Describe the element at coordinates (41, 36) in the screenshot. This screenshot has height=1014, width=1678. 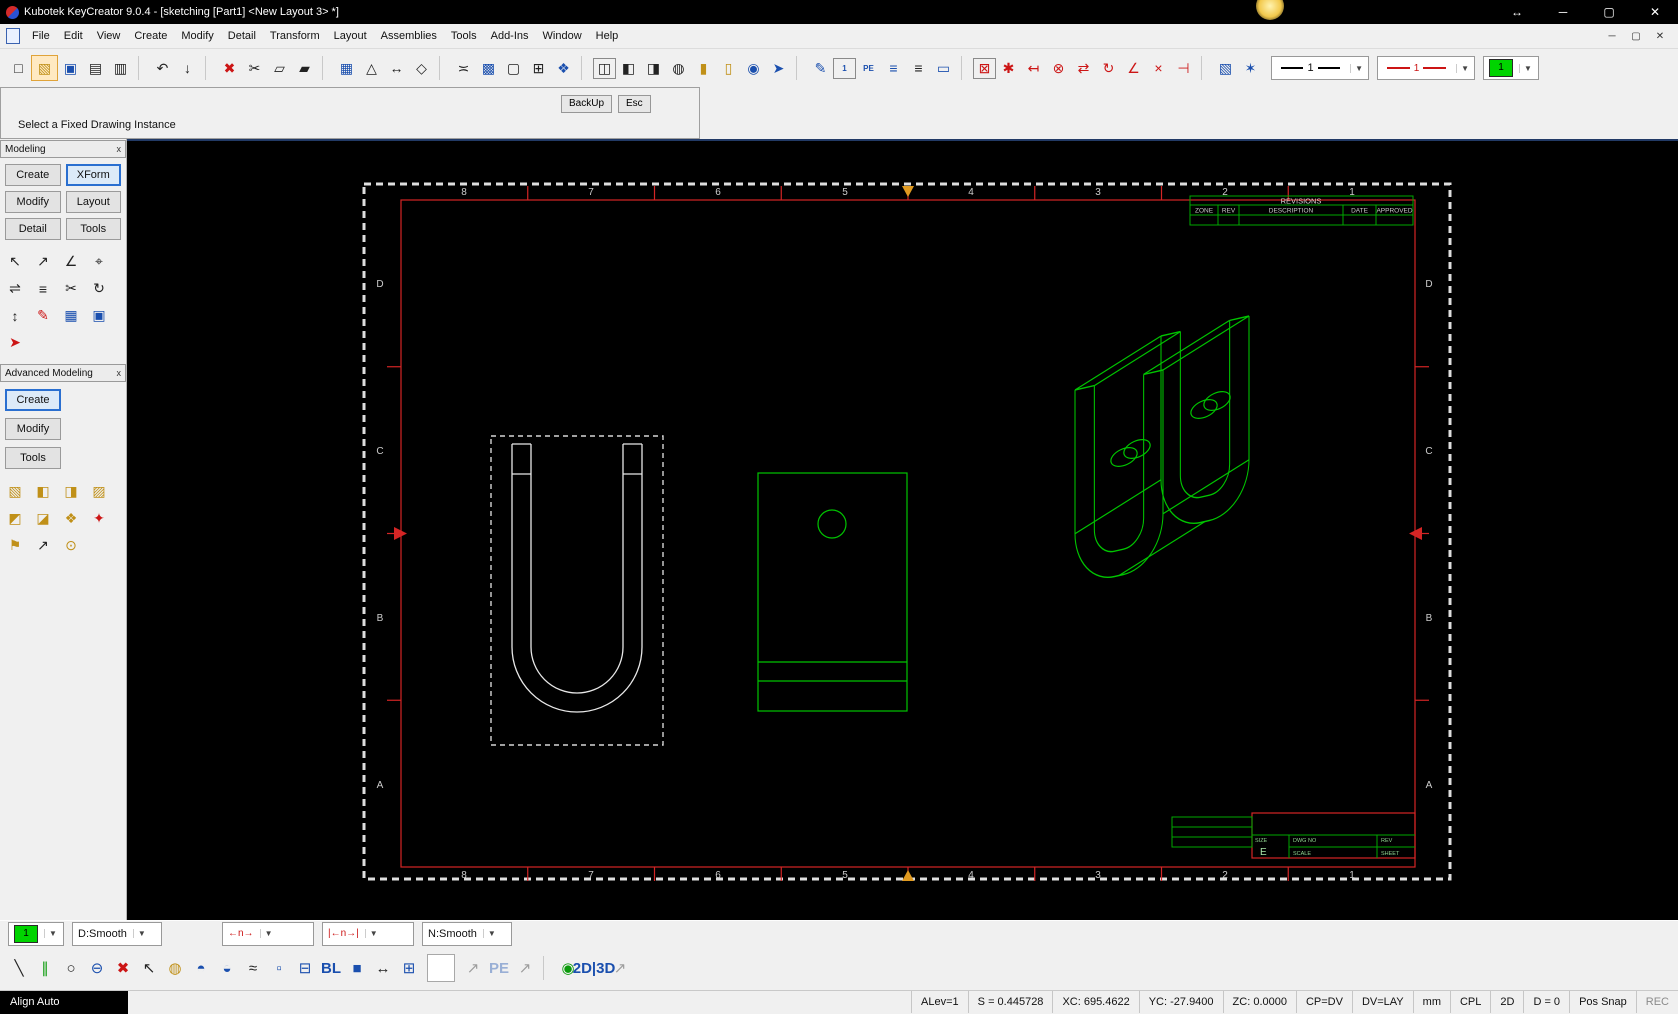
I see `menu-file: File` at that location.